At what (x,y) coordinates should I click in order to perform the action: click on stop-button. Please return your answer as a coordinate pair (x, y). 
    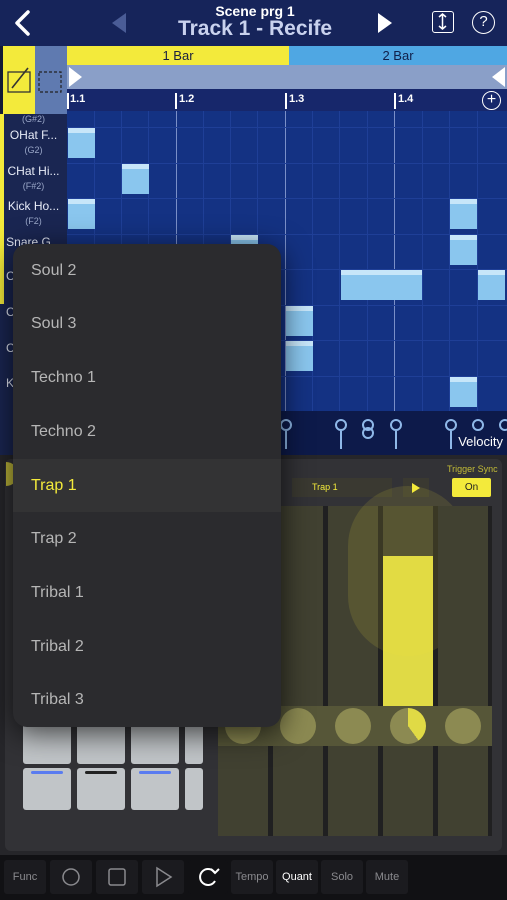
    Looking at the image, I should click on (117, 877).